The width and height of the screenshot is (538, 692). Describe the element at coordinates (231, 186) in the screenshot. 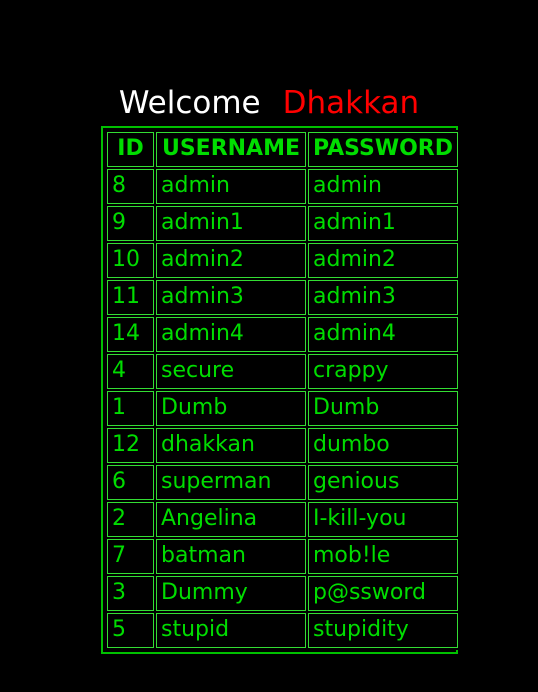

I see `cell-username: admin` at that location.